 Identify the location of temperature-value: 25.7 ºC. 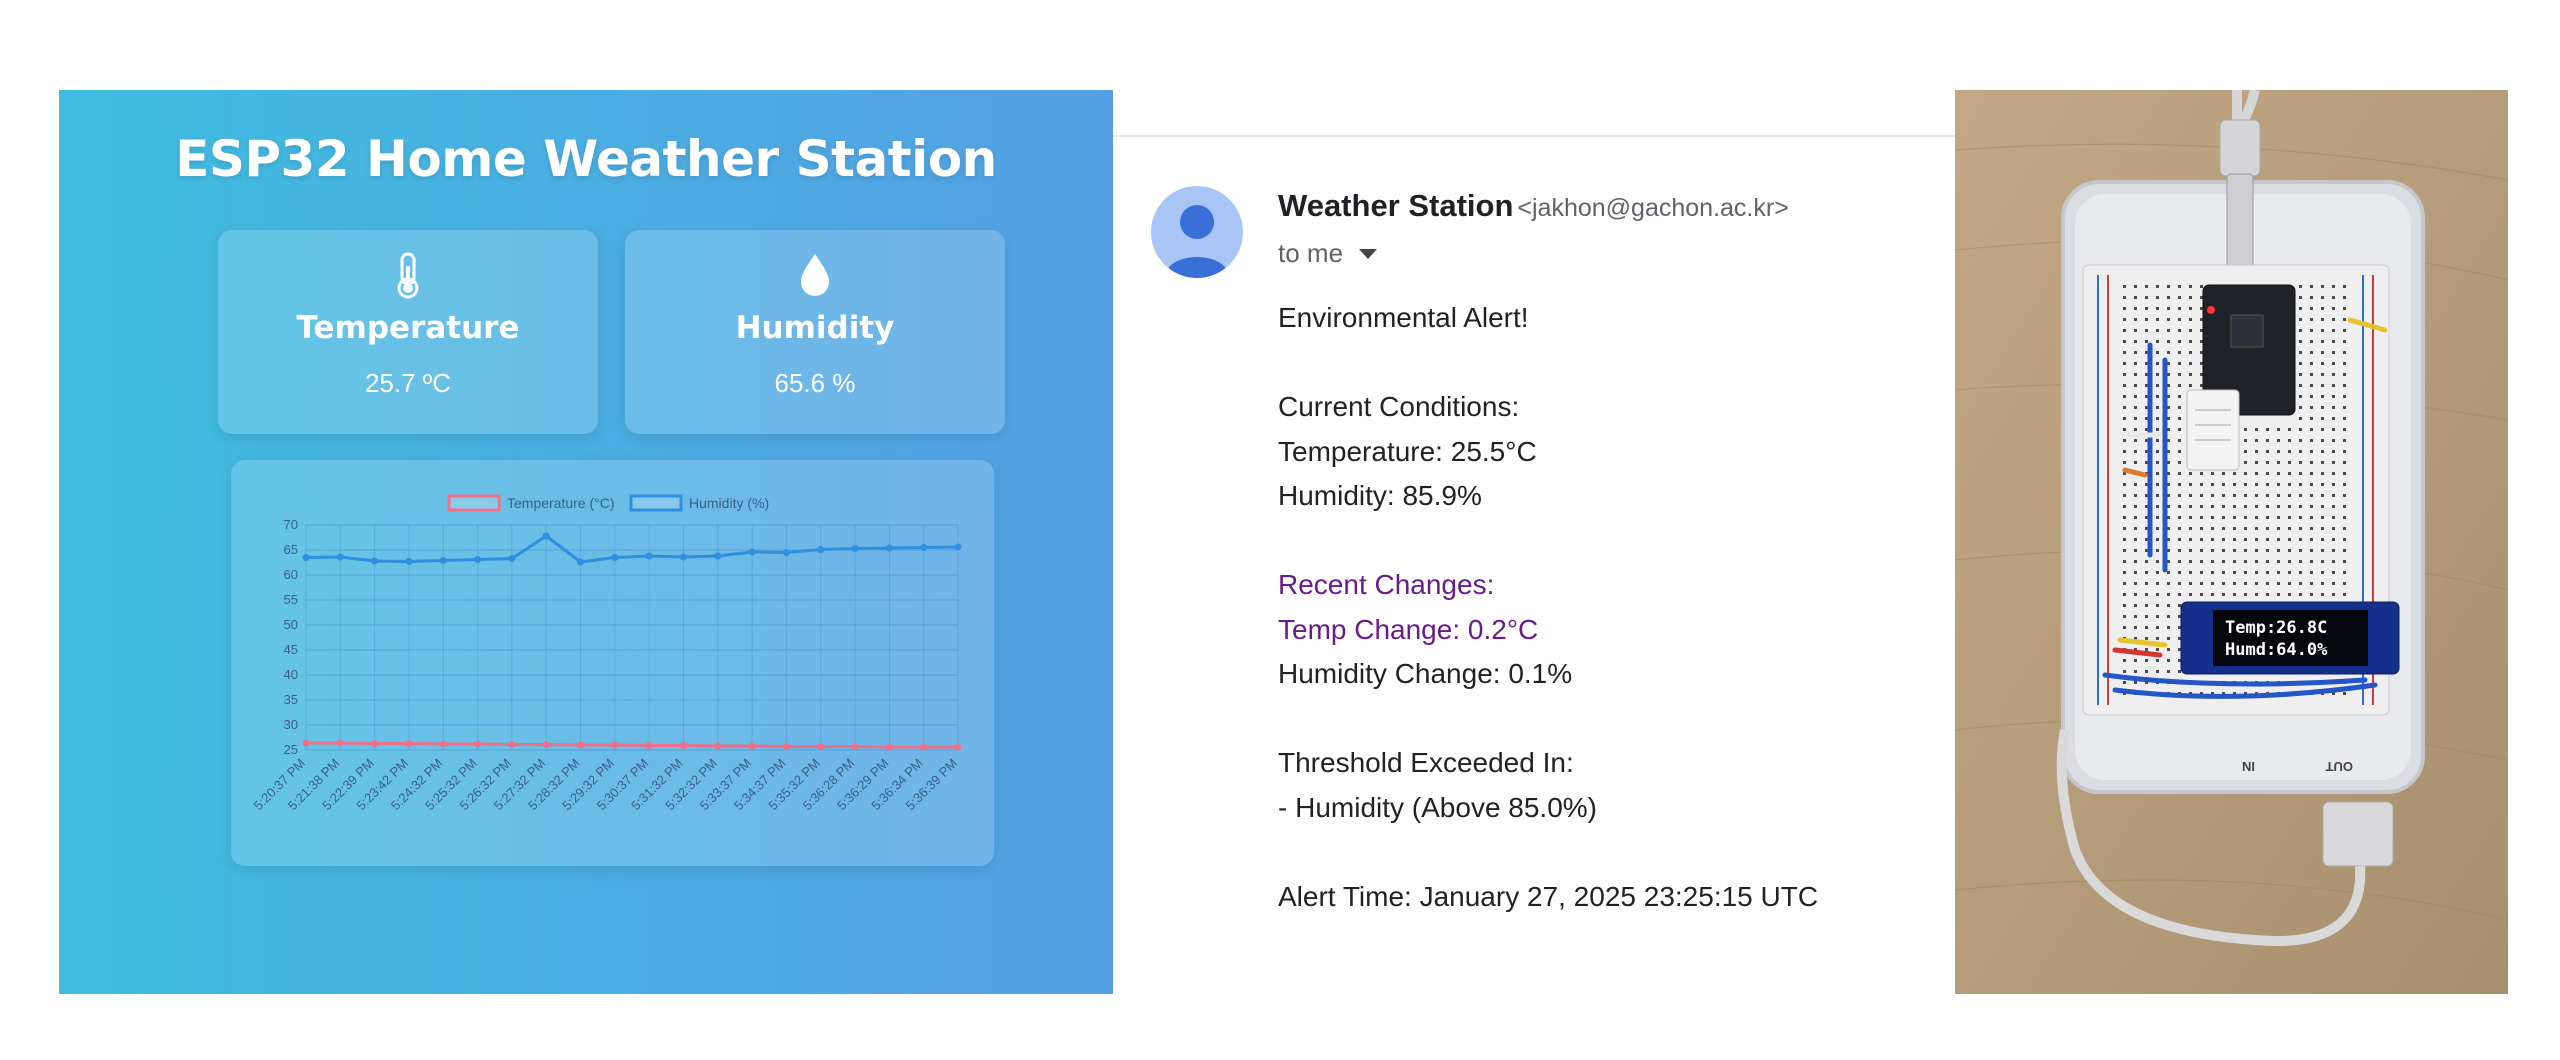
(408, 383).